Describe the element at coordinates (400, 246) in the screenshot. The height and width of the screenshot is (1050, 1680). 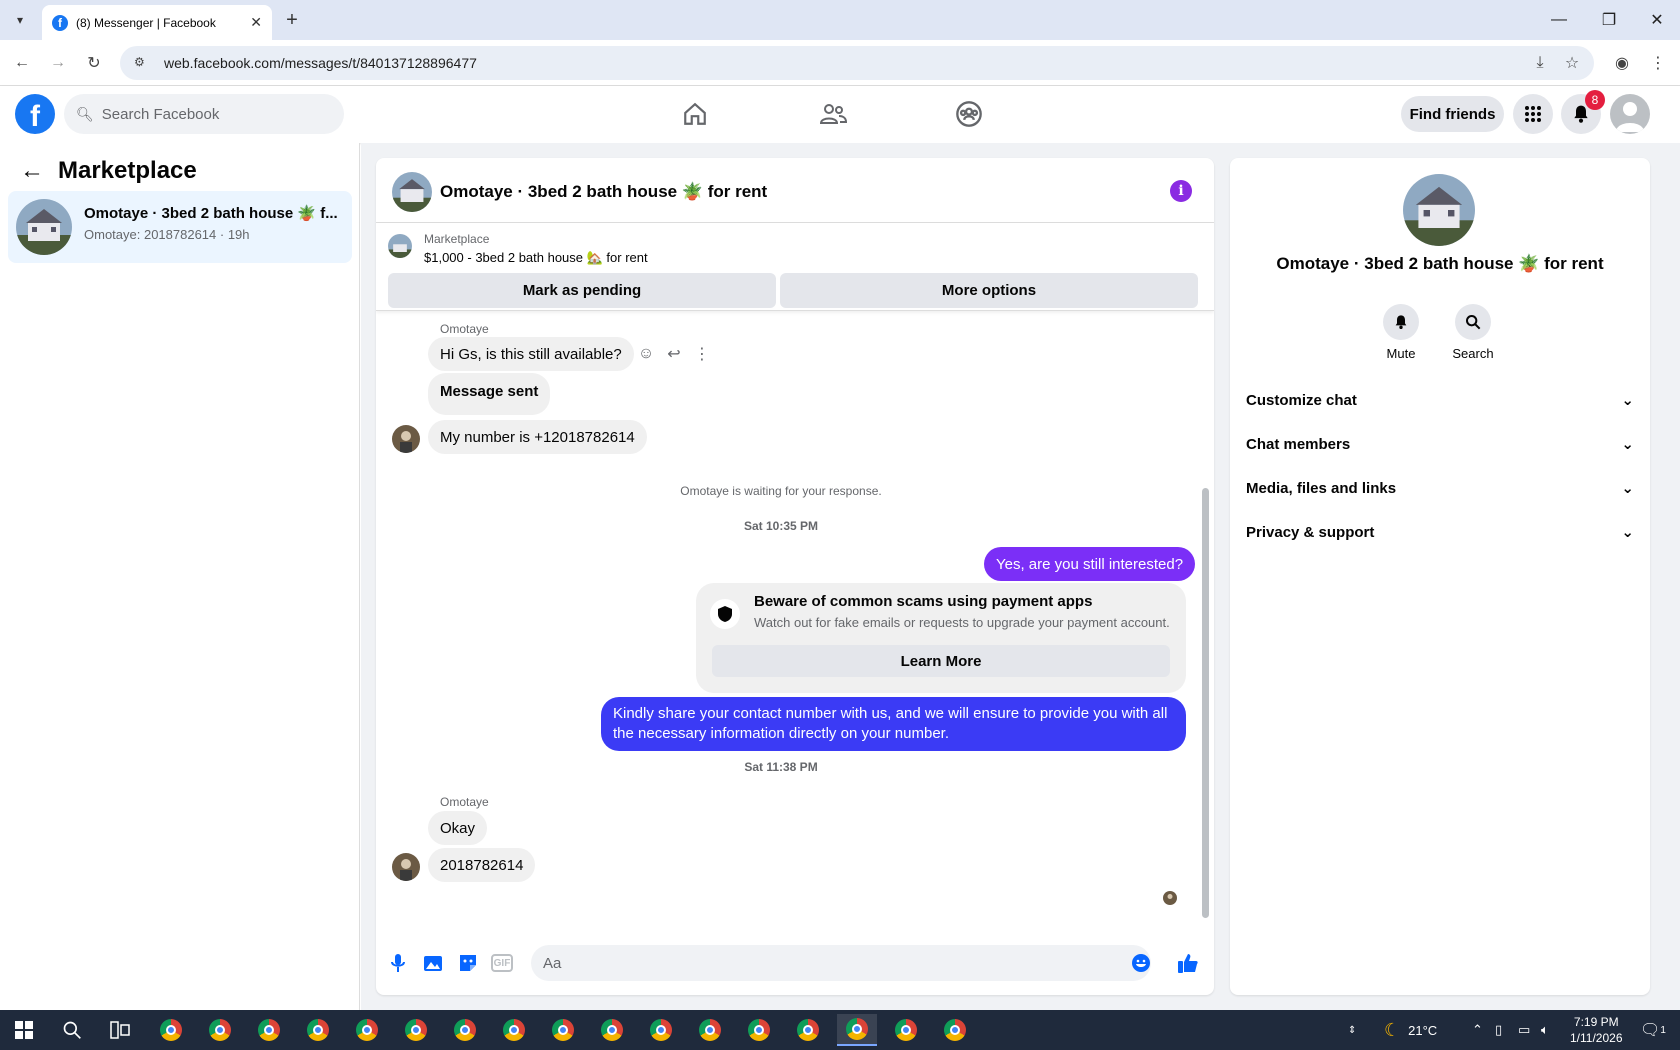
I see `listing-thumb` at that location.